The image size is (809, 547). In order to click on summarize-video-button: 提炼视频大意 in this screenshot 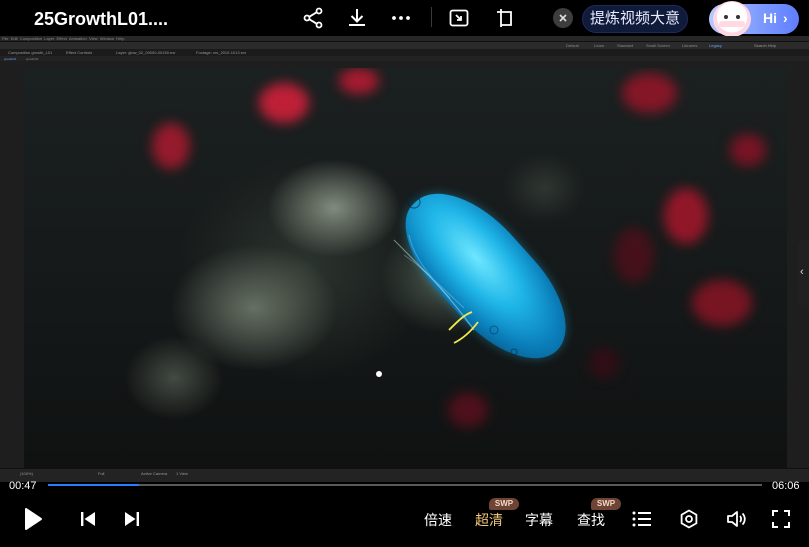, I will do `click(635, 19)`.